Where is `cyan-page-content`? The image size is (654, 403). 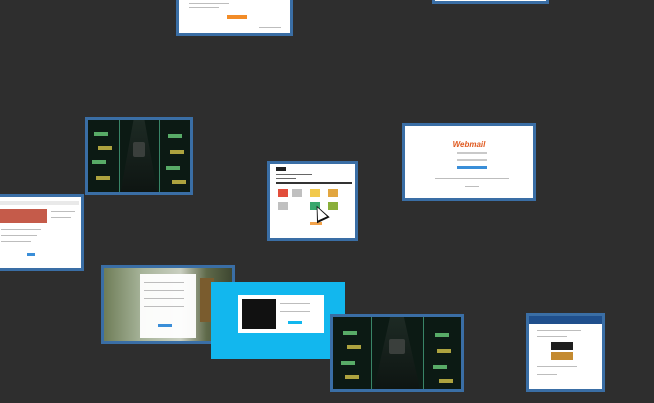
cyan-page-content is located at coordinates (278, 320).